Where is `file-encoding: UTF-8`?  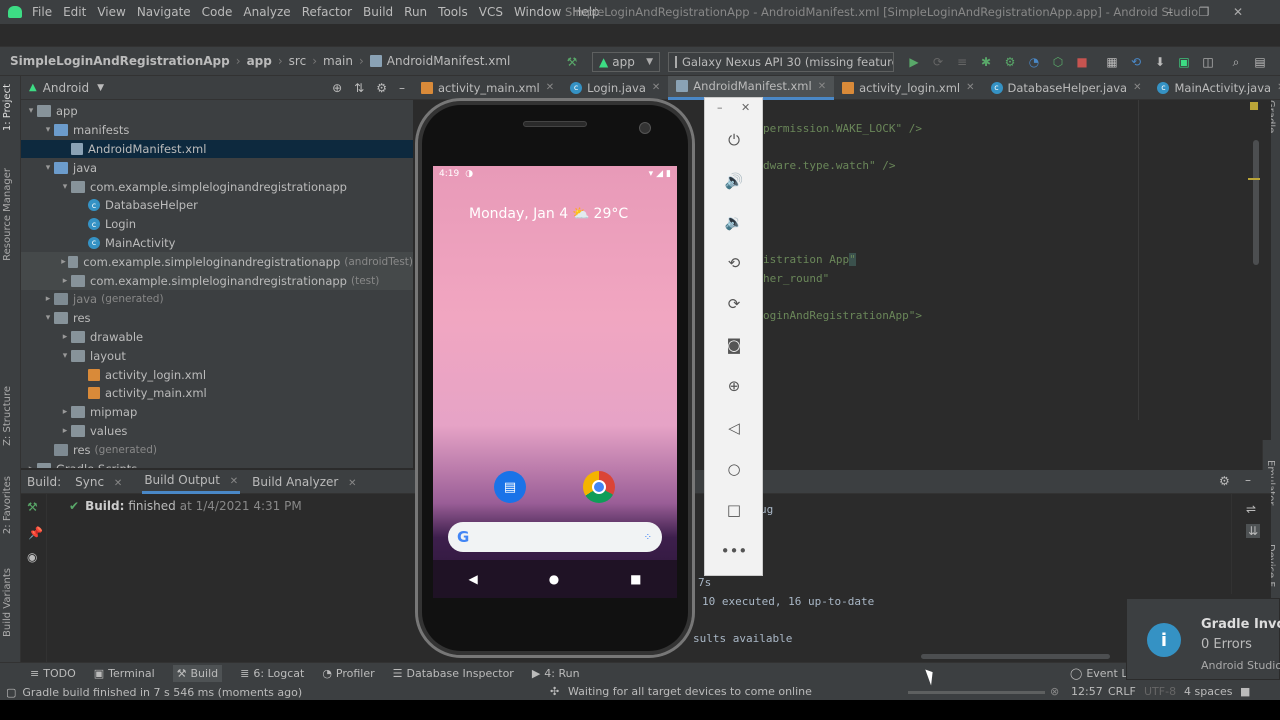 file-encoding: UTF-8 is located at coordinates (1160, 691).